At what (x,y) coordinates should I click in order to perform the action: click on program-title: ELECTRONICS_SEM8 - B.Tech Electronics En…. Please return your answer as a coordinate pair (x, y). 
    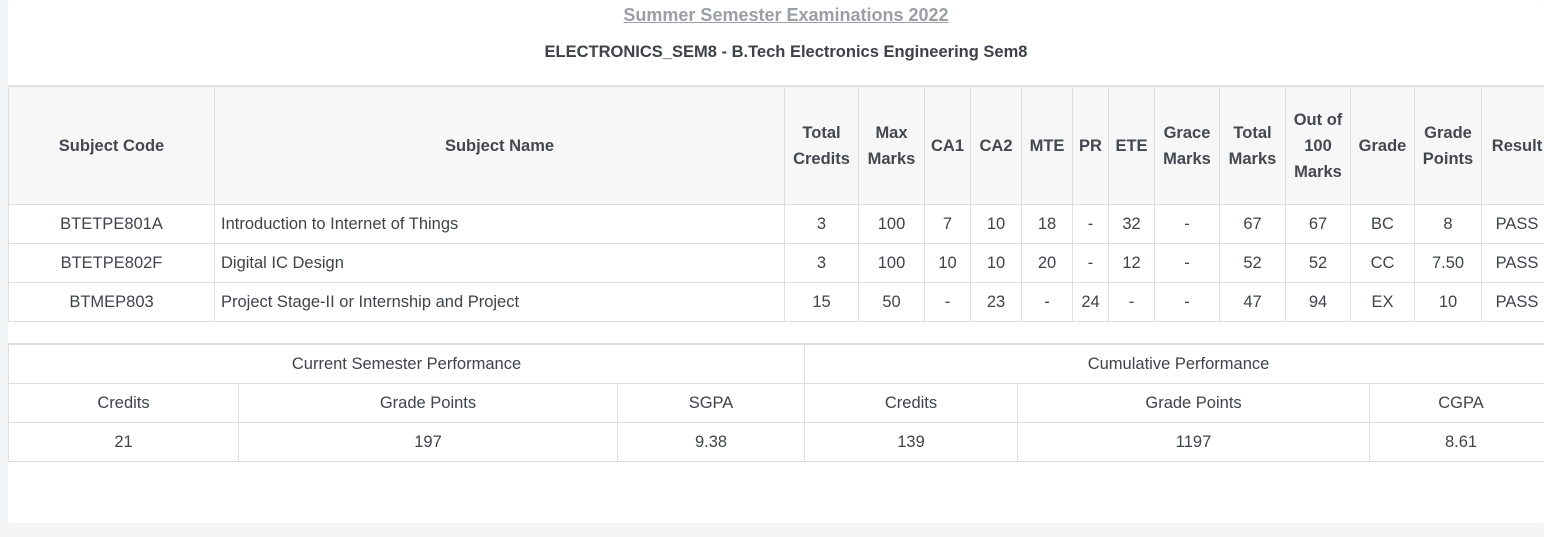
    Looking at the image, I should click on (786, 52).